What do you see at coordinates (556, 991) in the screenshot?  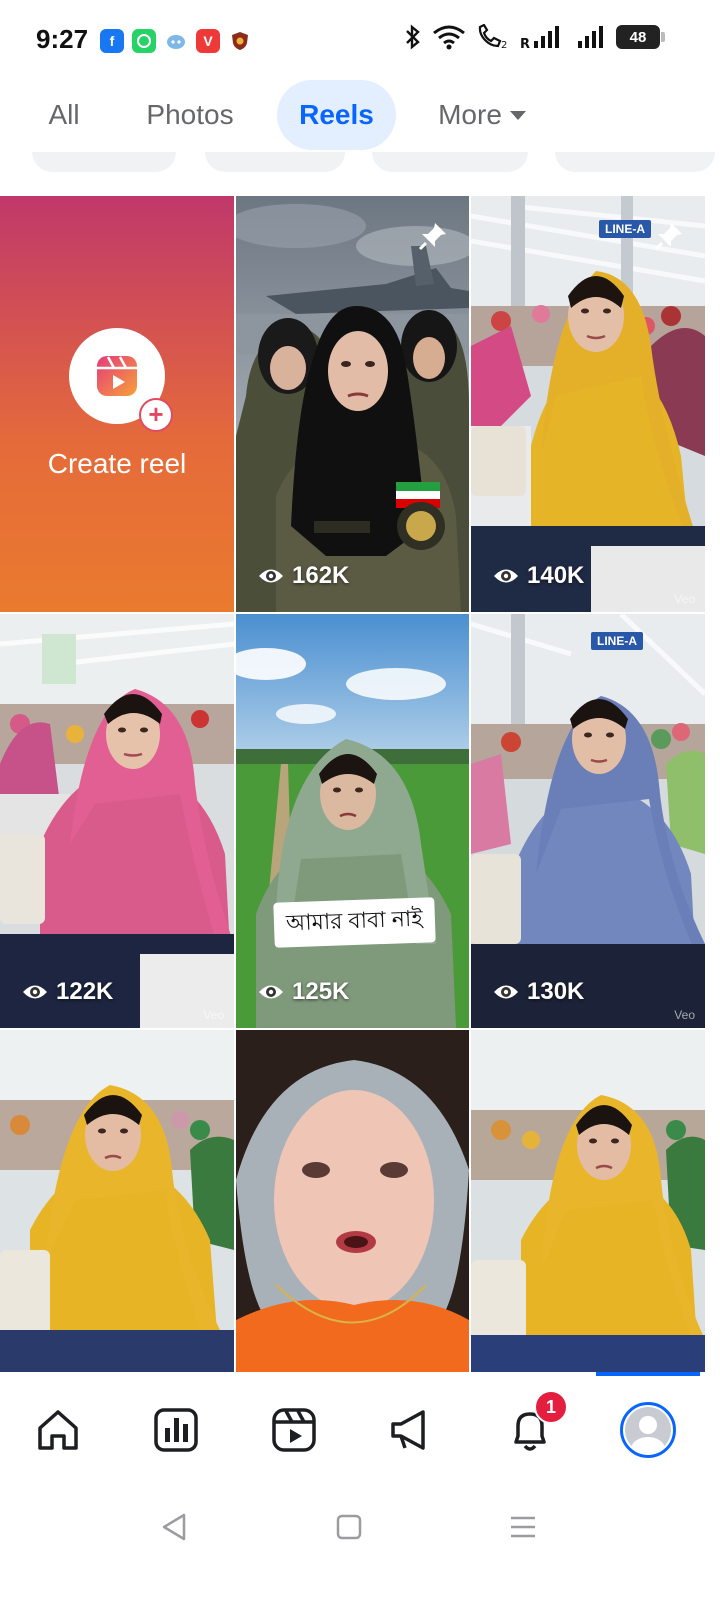 I see `view-count-text: 130K` at bounding box center [556, 991].